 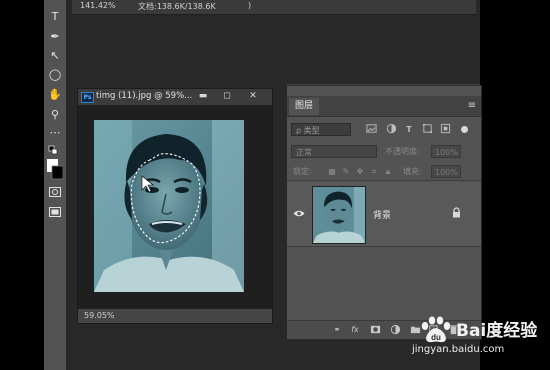 I want to click on quick-mask-icon, so click(x=55, y=192).